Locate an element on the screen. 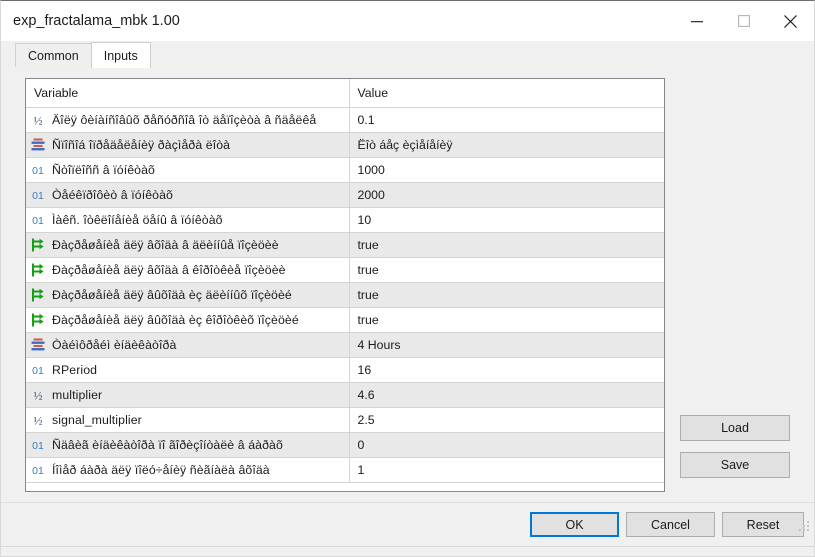  variable-label: Òåéêïðîôèò â ïóíêòàõ is located at coordinates (112, 194).